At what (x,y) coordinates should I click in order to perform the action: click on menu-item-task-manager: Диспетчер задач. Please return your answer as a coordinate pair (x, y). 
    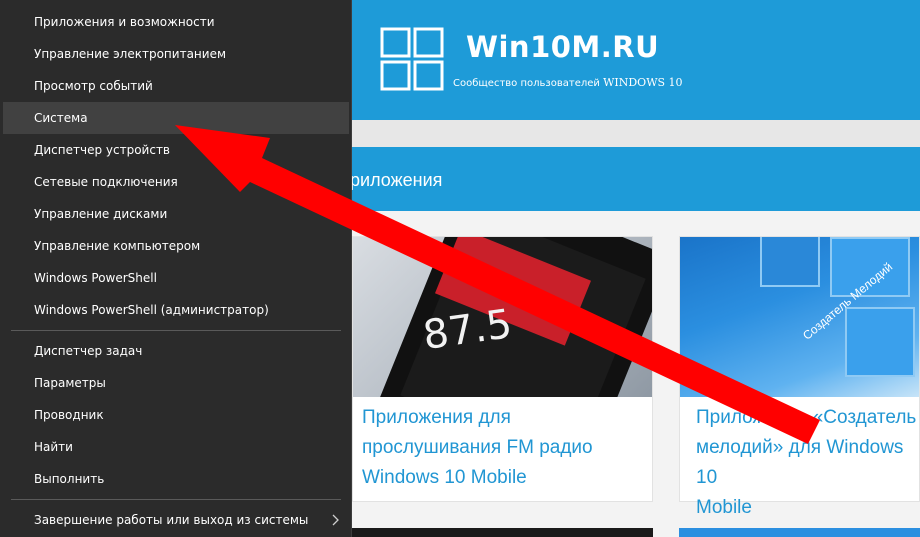
    Looking at the image, I should click on (176, 351).